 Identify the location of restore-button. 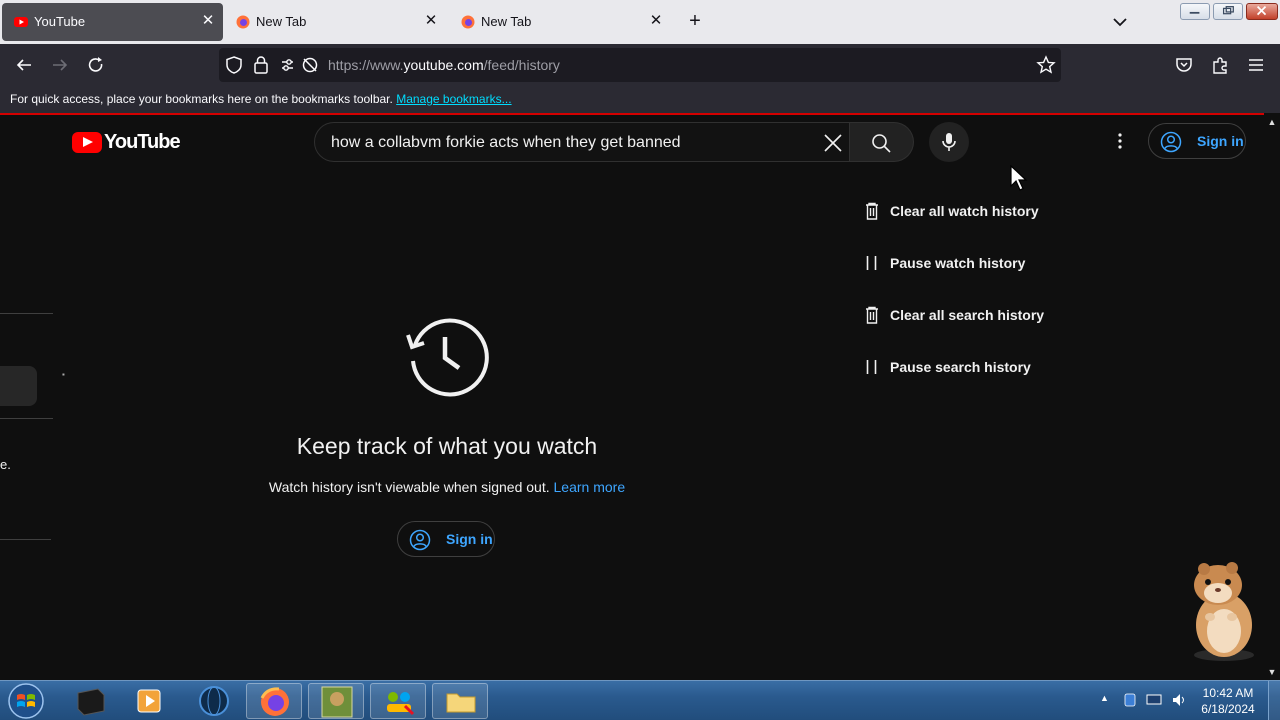
(1228, 11).